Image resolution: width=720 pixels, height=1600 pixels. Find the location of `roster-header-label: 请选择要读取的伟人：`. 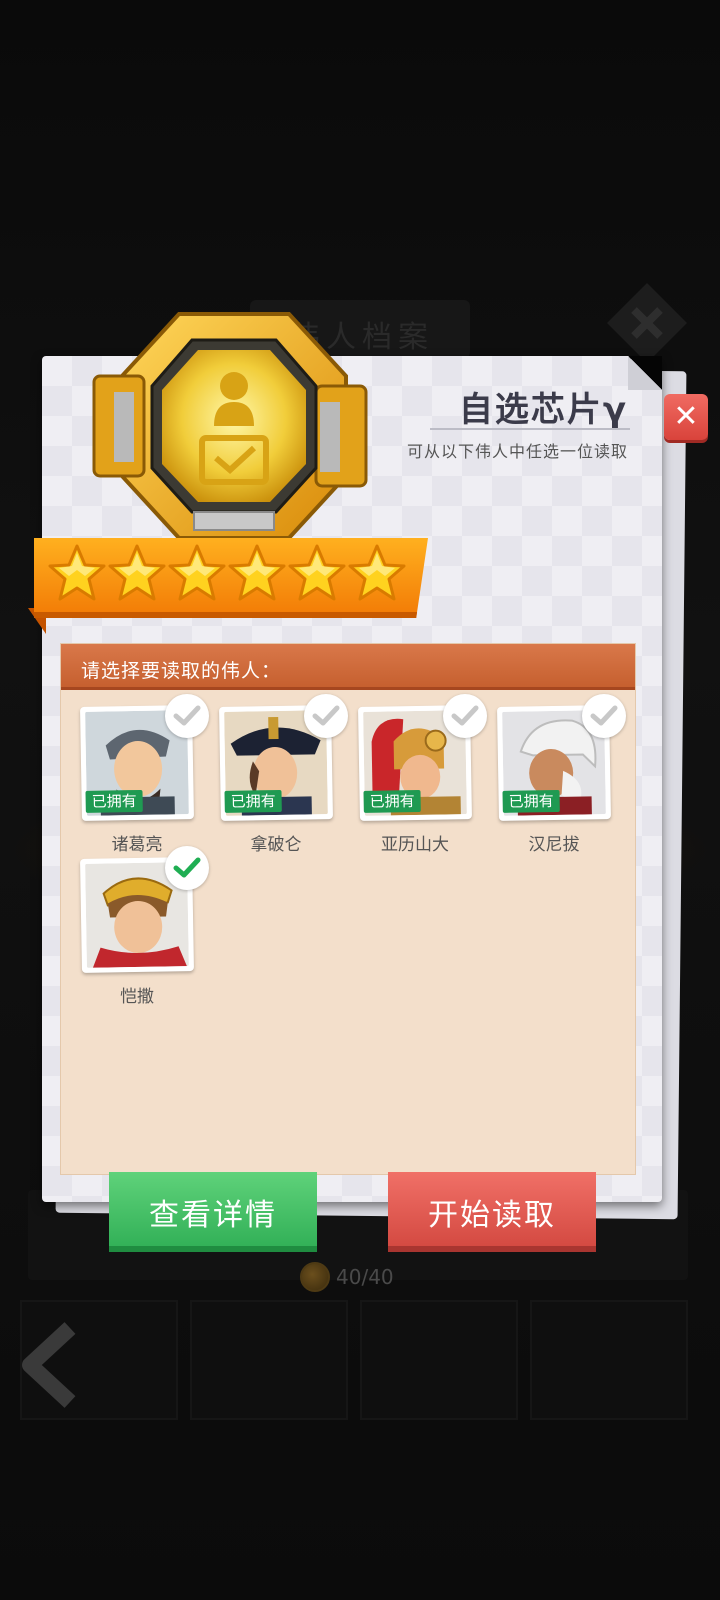

roster-header-label: 请选择要读取的伟人： is located at coordinates (181, 671).